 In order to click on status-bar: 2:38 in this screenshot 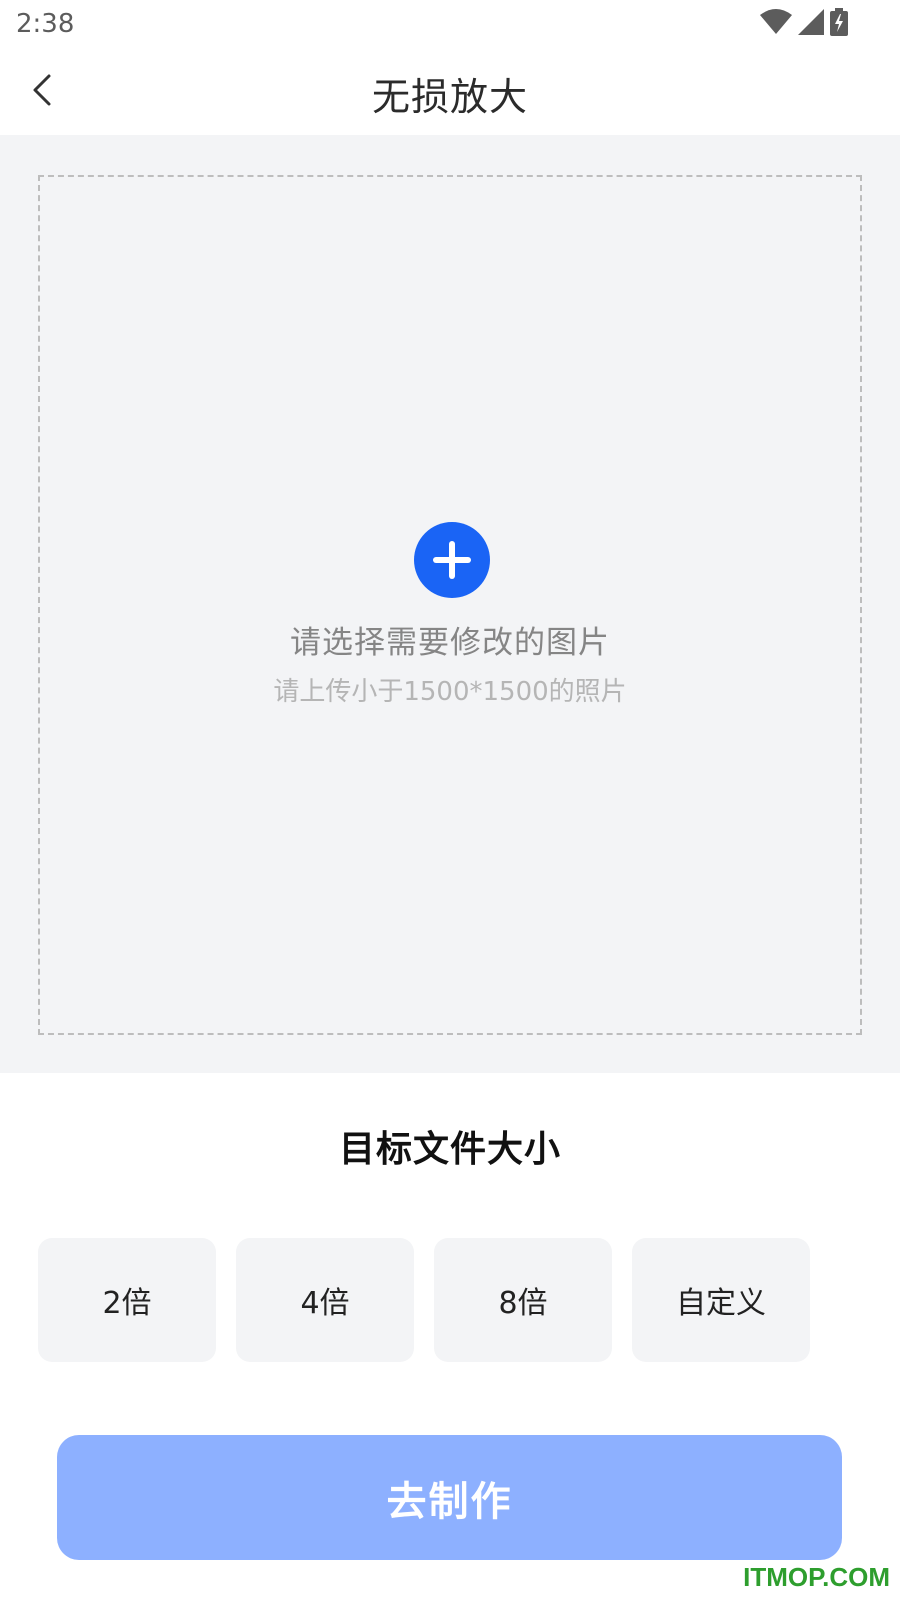, I will do `click(450, 25)`.